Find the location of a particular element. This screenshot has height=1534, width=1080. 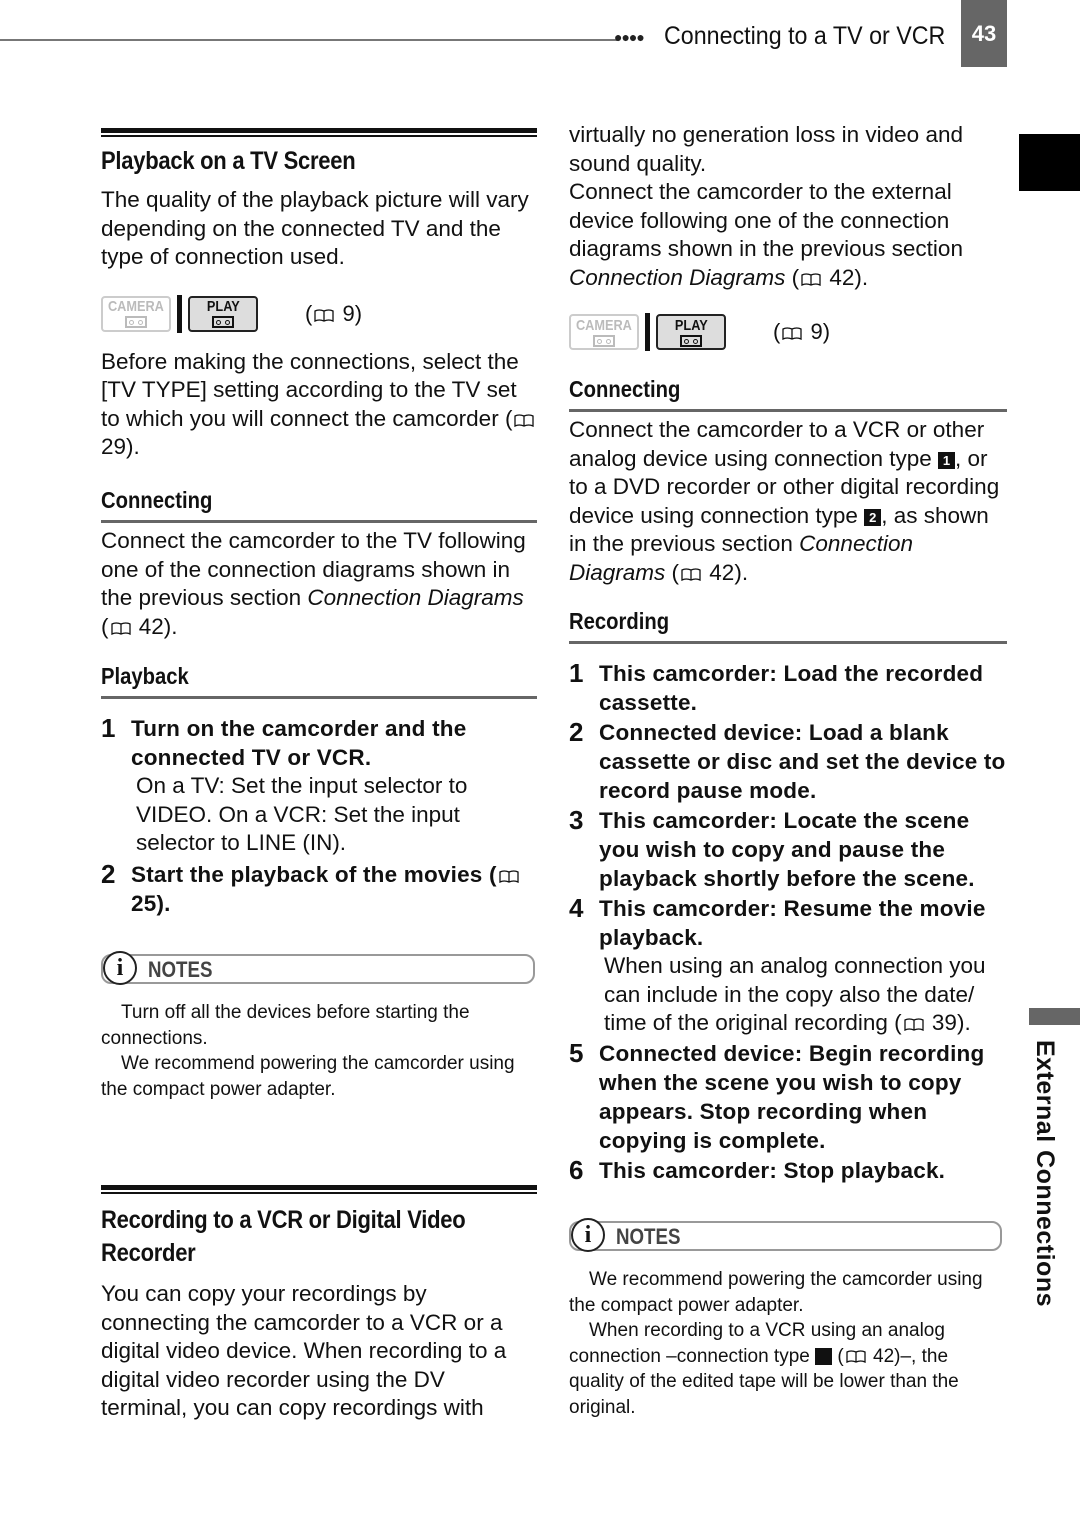

chapter-marker is located at coordinates (1049, 162).